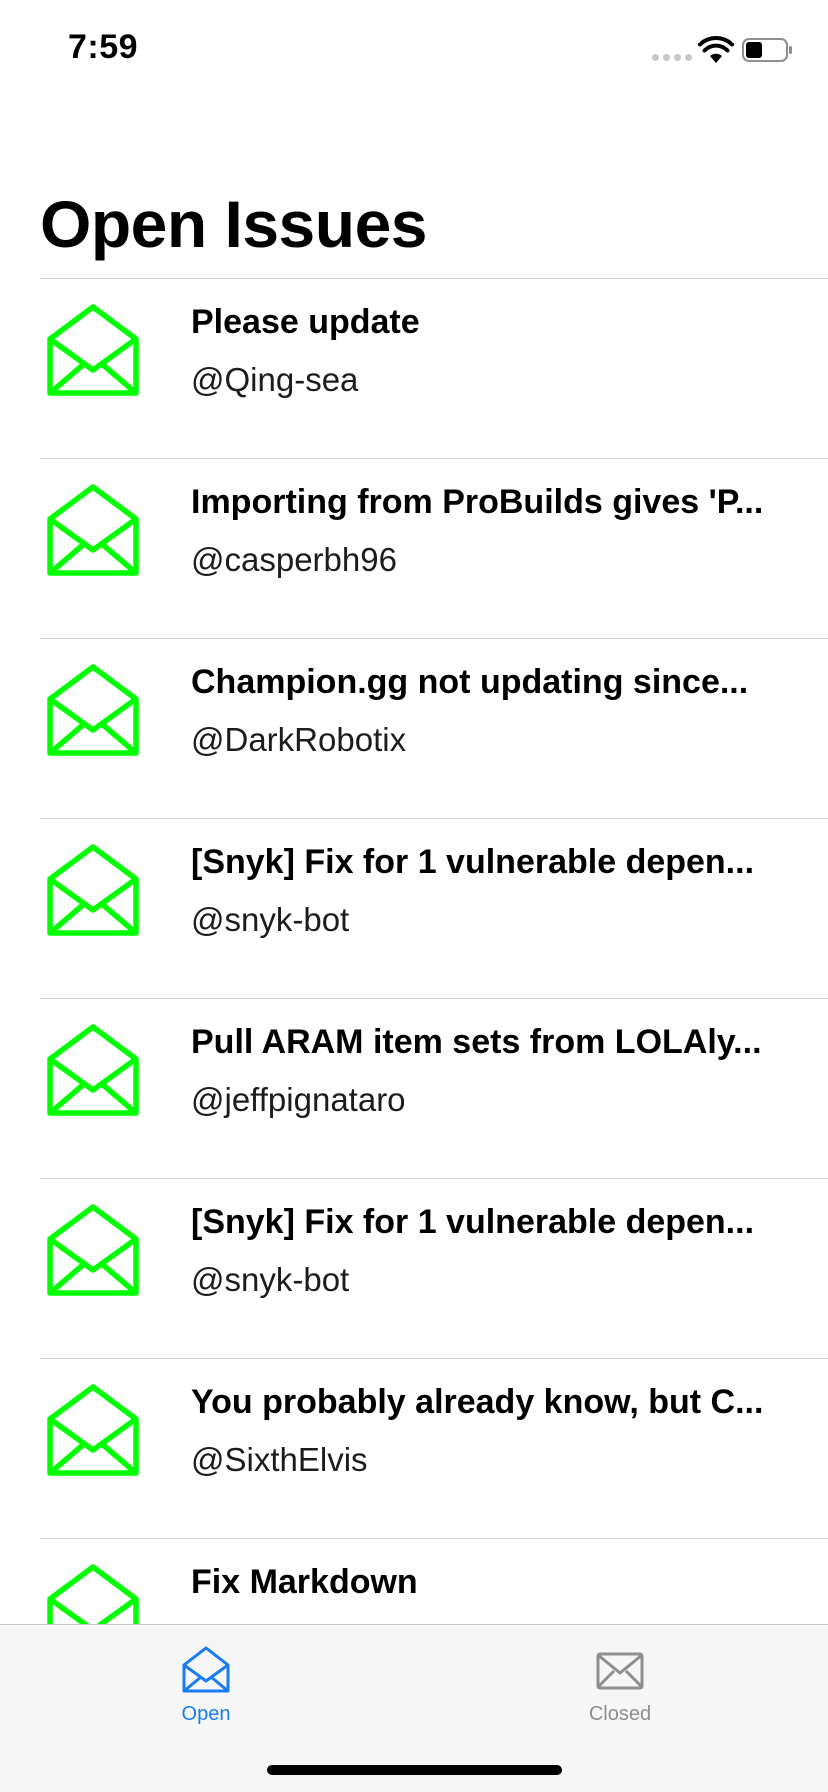  Describe the element at coordinates (206, 1714) in the screenshot. I see `tab-open-label: Open` at that location.